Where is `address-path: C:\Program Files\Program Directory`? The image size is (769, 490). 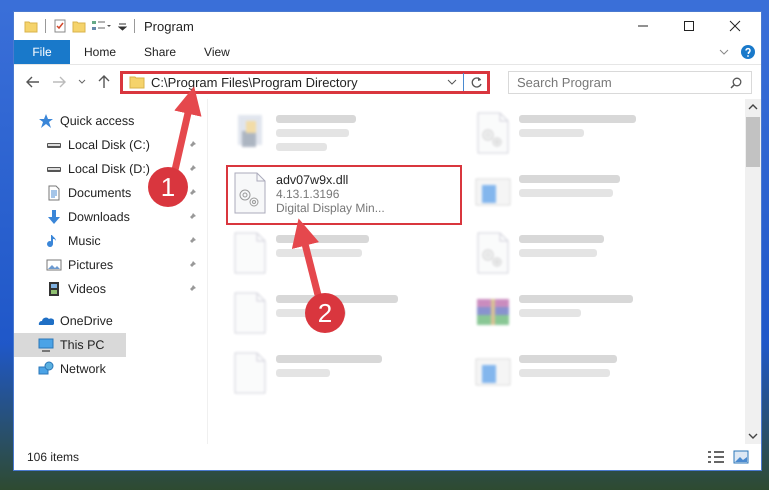
address-path: C:\Program Files\Program Directory is located at coordinates (255, 82).